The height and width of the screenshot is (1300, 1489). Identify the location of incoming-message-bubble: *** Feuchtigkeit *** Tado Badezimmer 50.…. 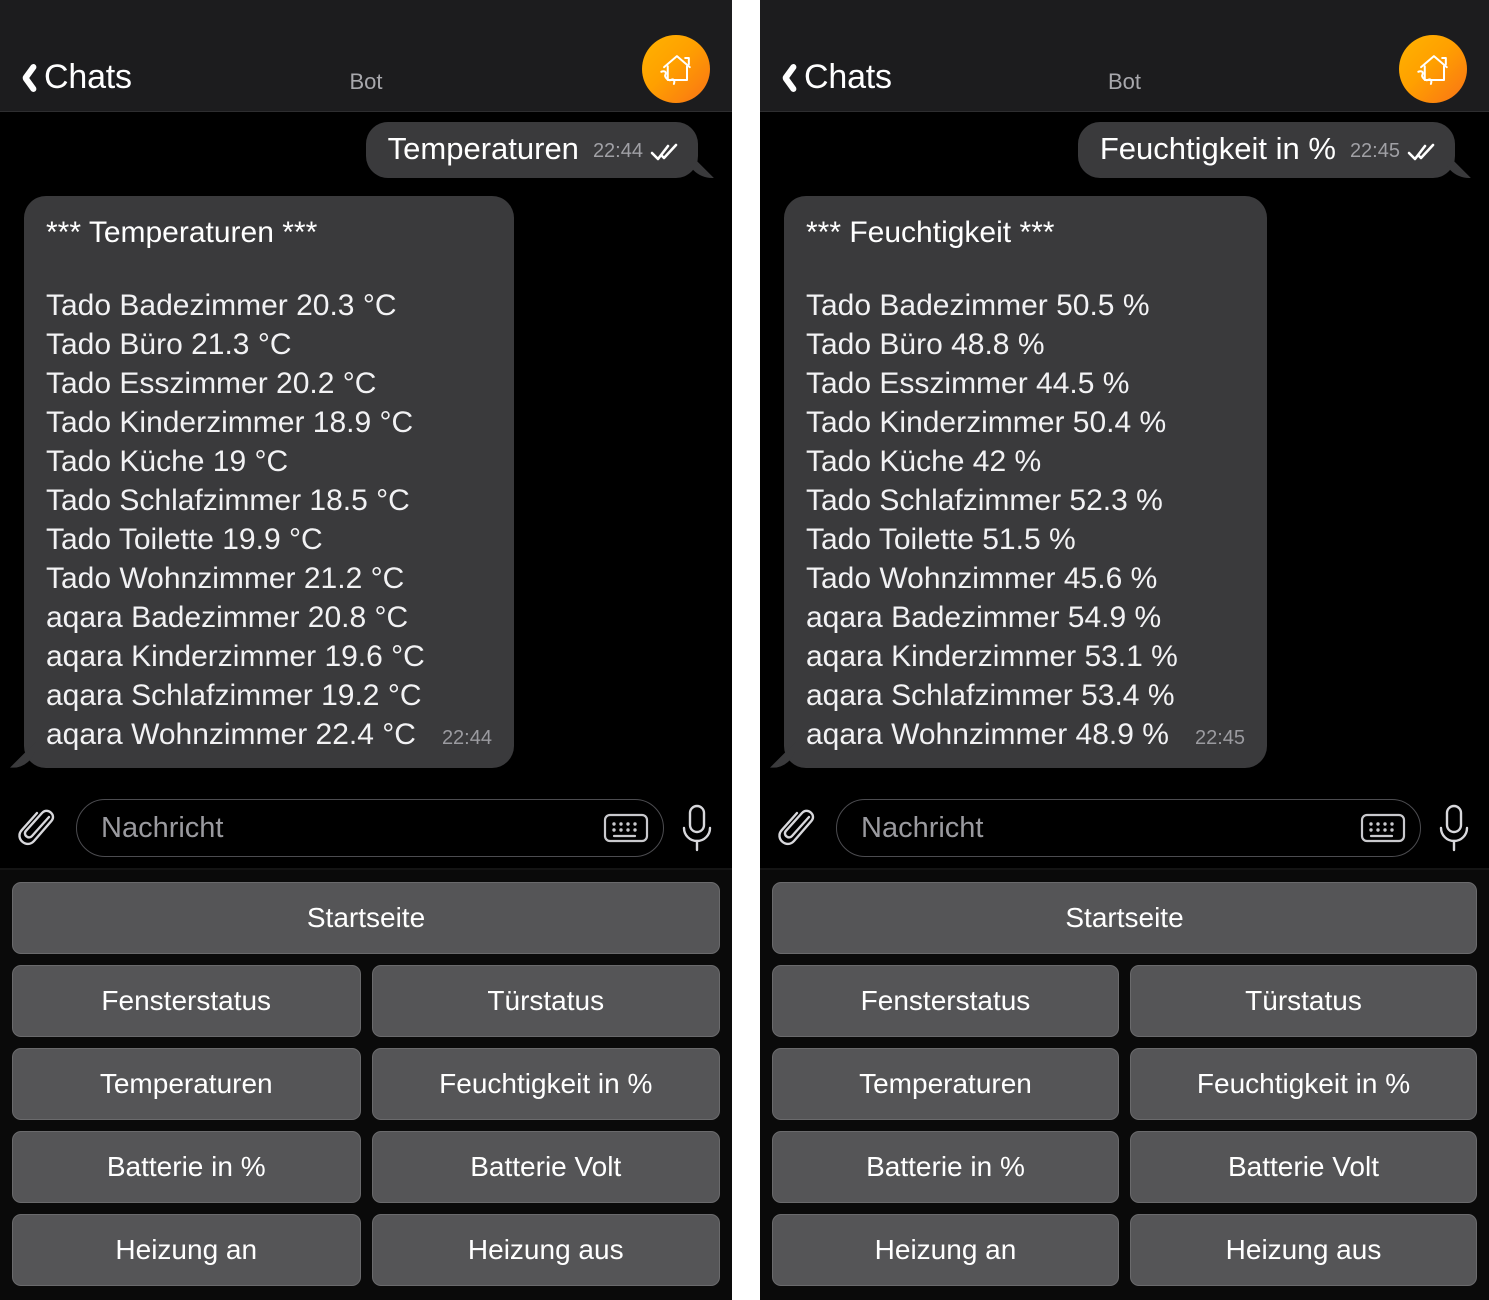
(1026, 482).